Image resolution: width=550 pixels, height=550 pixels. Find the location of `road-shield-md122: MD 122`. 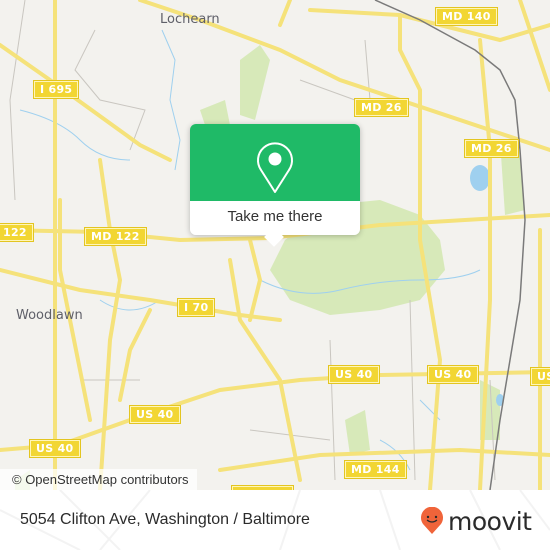

road-shield-md122: MD 122 is located at coordinates (115, 236).